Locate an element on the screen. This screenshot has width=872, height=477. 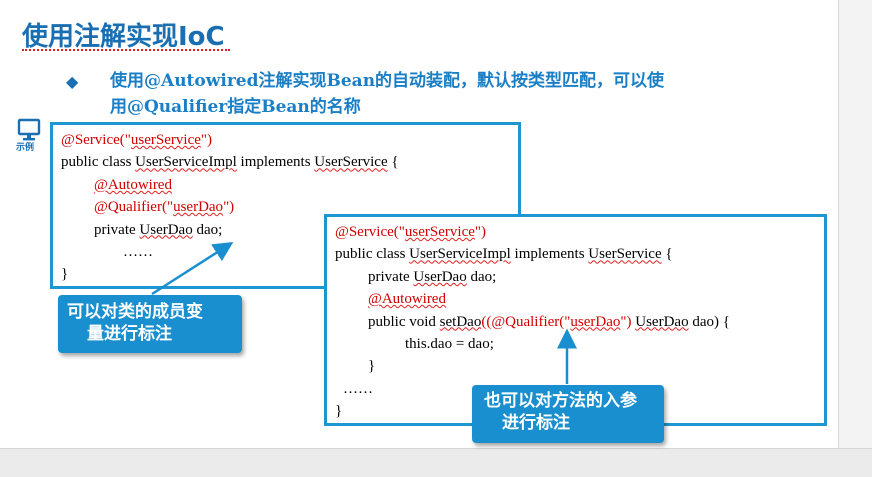
spellcheck-underline is located at coordinates (126, 49).